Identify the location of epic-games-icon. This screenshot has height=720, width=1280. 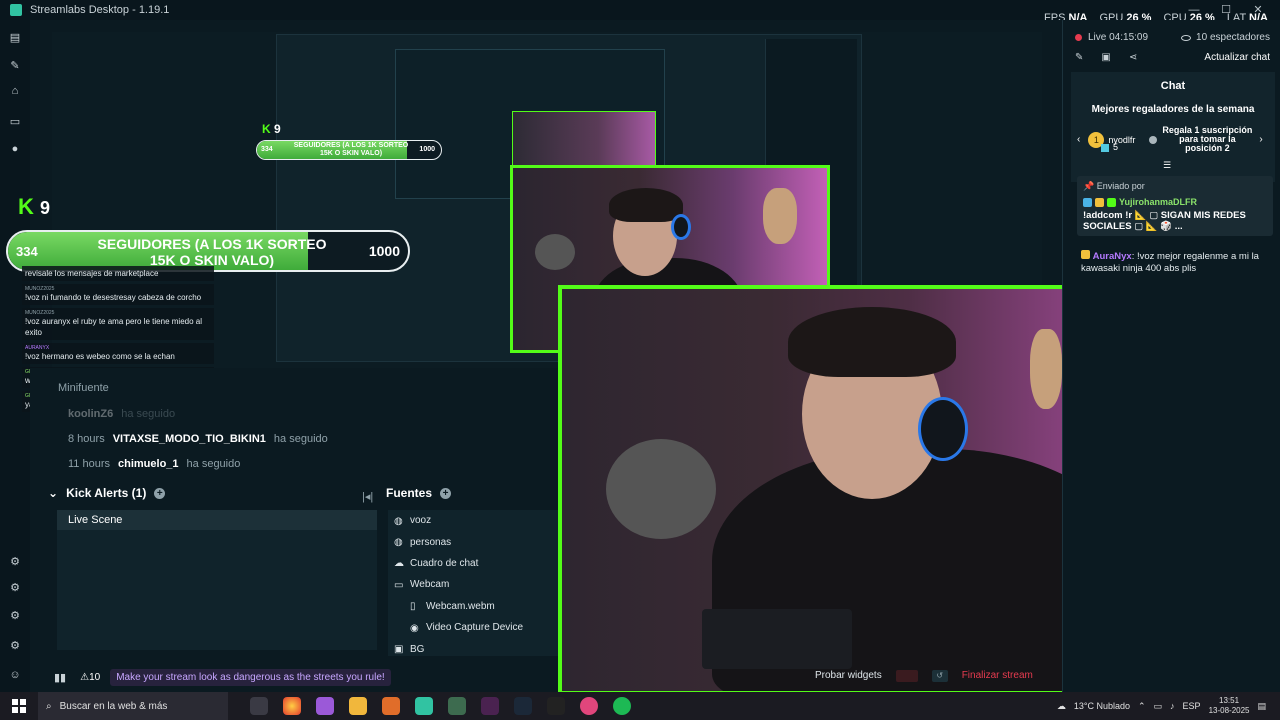
(556, 706).